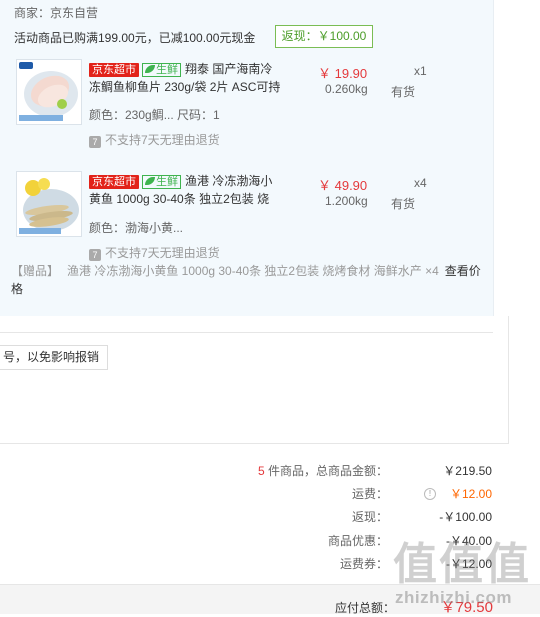 The height and width of the screenshot is (617, 540). Describe the element at coordinates (462, 564) in the screenshot. I see `site-watermark-logo: 值值值` at that location.